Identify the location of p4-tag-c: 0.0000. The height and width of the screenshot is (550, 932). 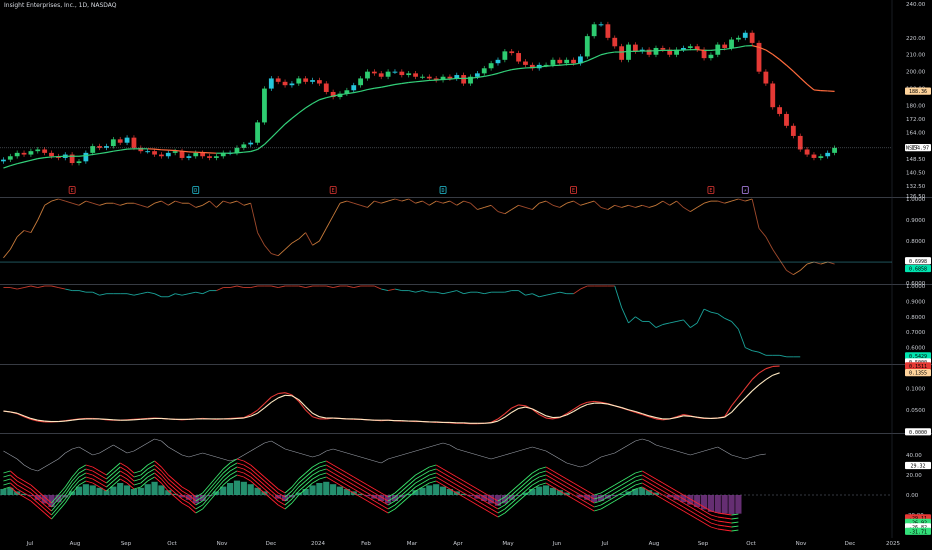
(918, 433).